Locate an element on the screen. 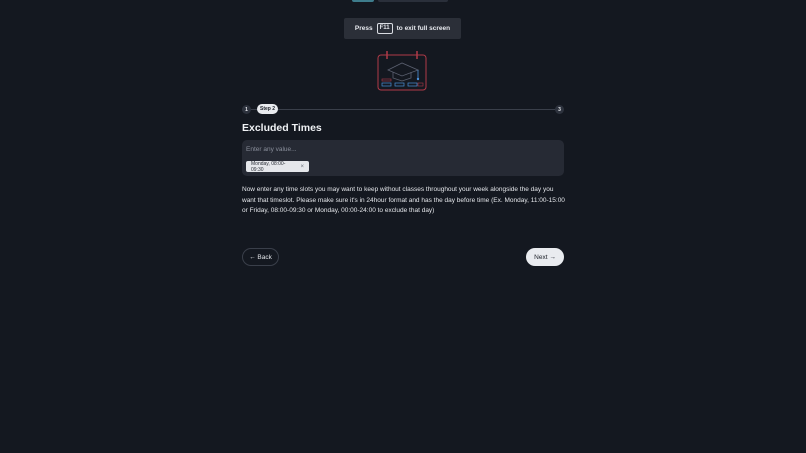 The width and height of the screenshot is (806, 453). step-progress: 1 Step 2 3 is located at coordinates (403, 109).